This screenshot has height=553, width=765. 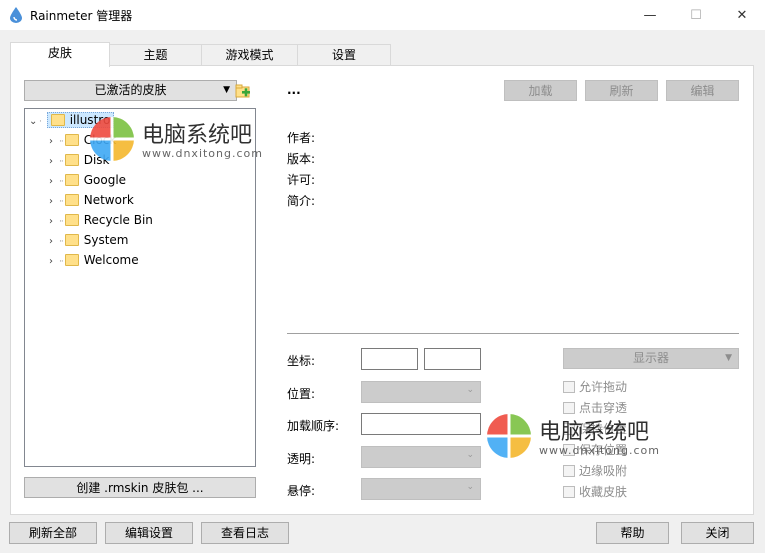 I want to click on close-window-button: ✕, so click(x=742, y=15).